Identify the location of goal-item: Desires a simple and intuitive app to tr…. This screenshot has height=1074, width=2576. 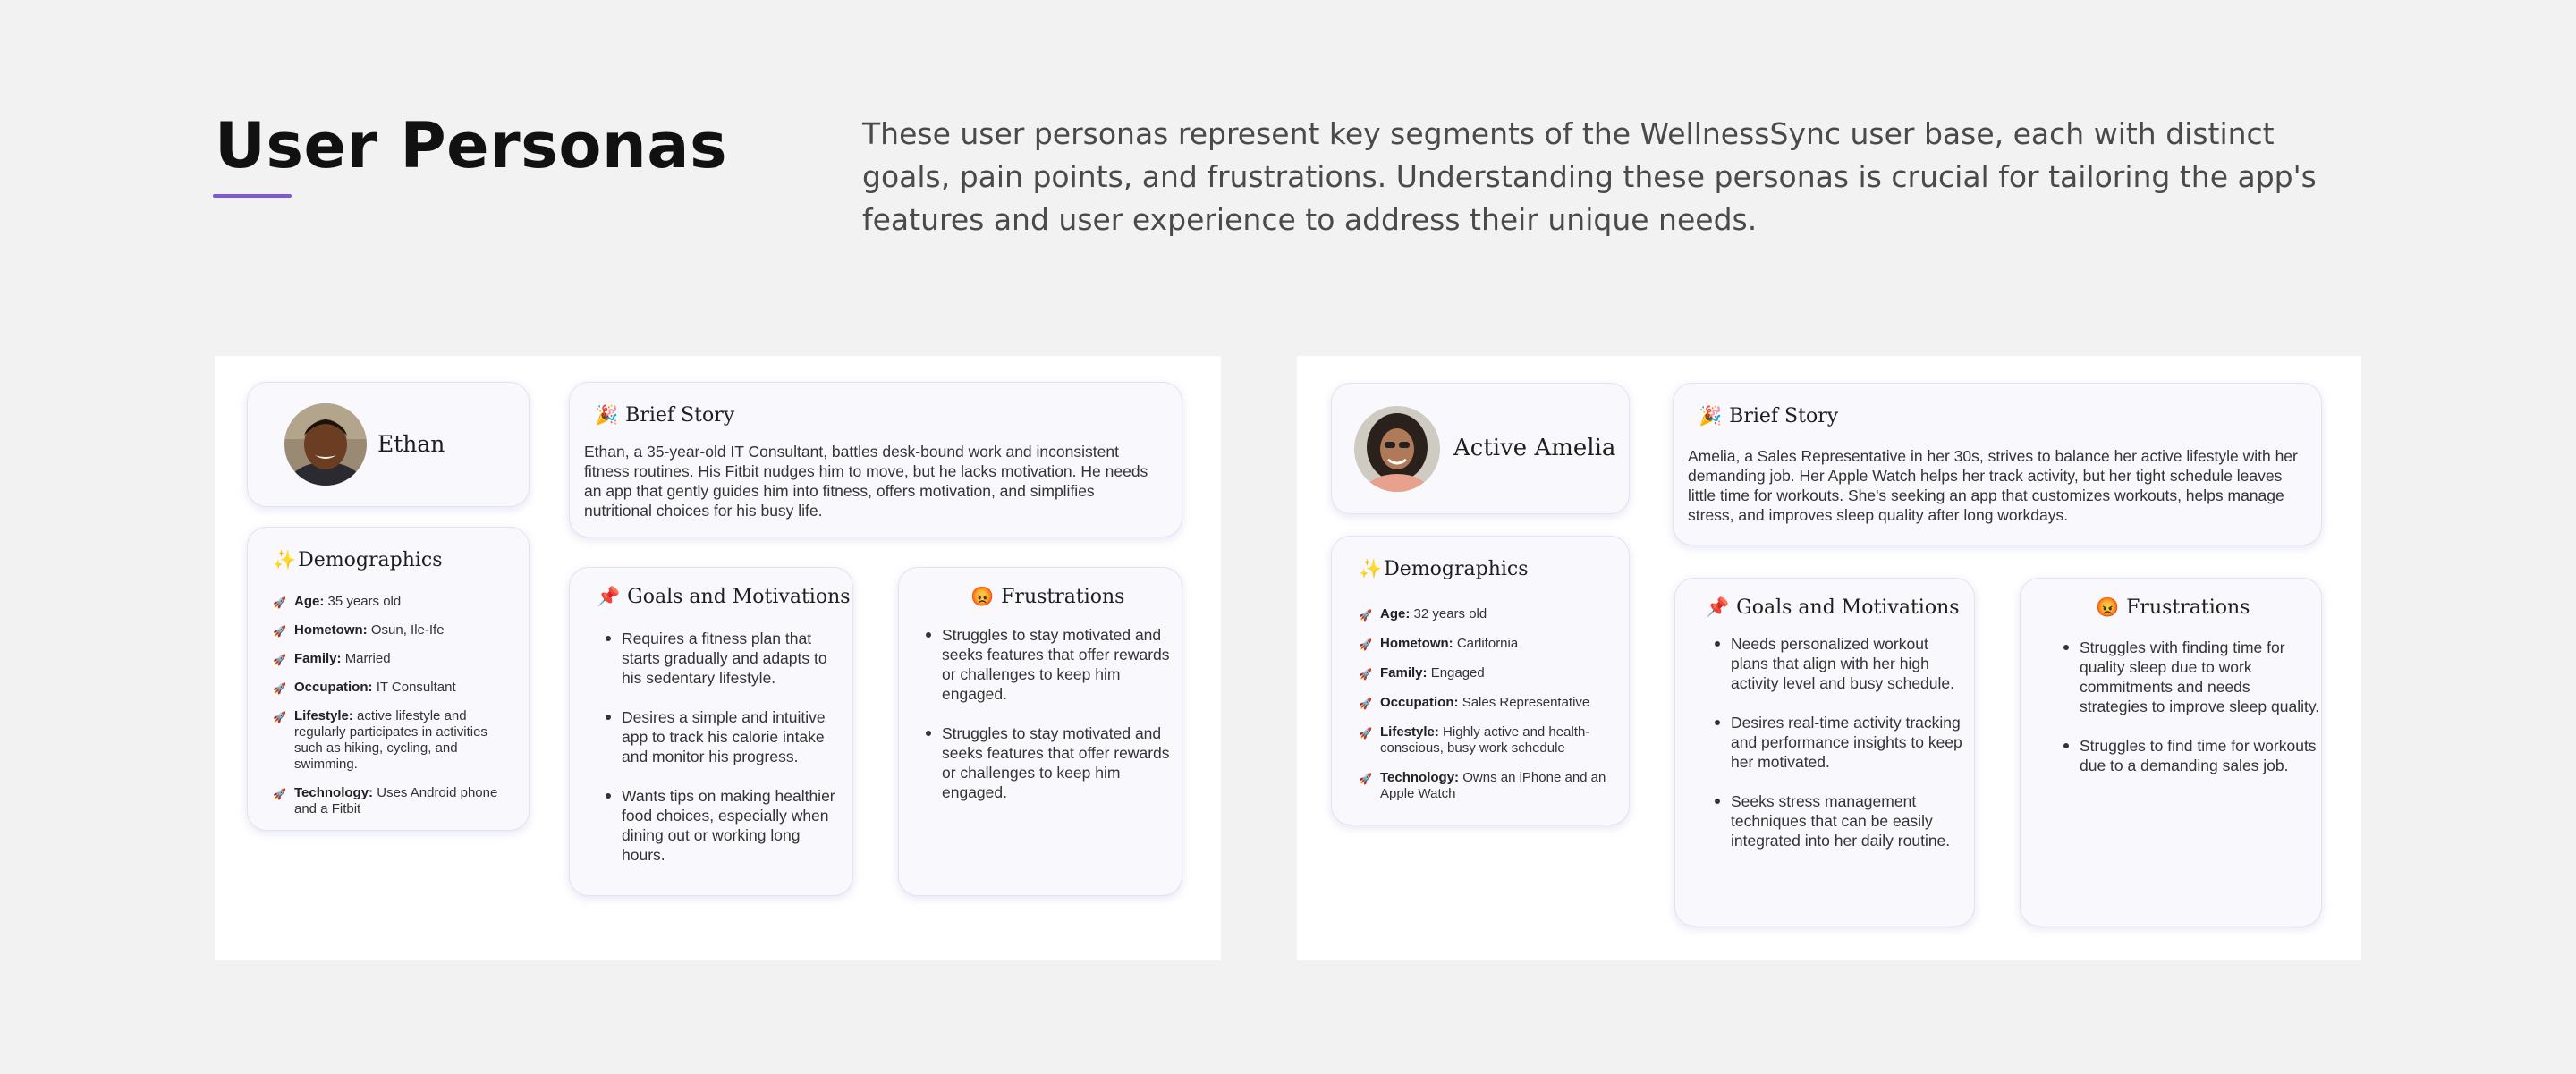
(721, 736).